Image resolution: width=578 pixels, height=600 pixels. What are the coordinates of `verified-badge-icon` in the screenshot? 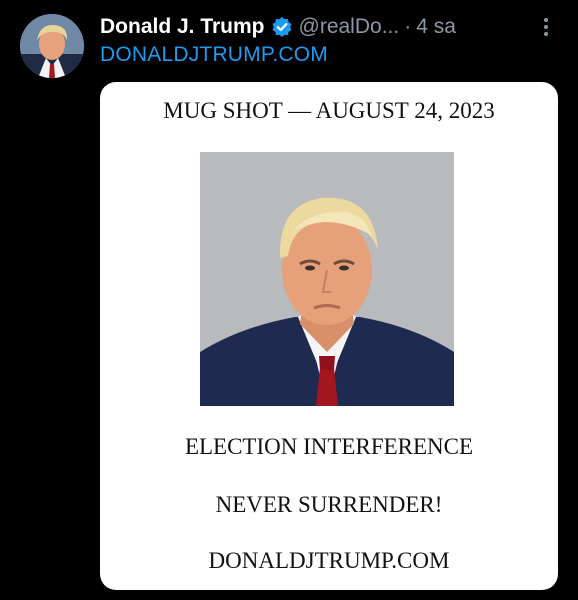 It's located at (282, 27).